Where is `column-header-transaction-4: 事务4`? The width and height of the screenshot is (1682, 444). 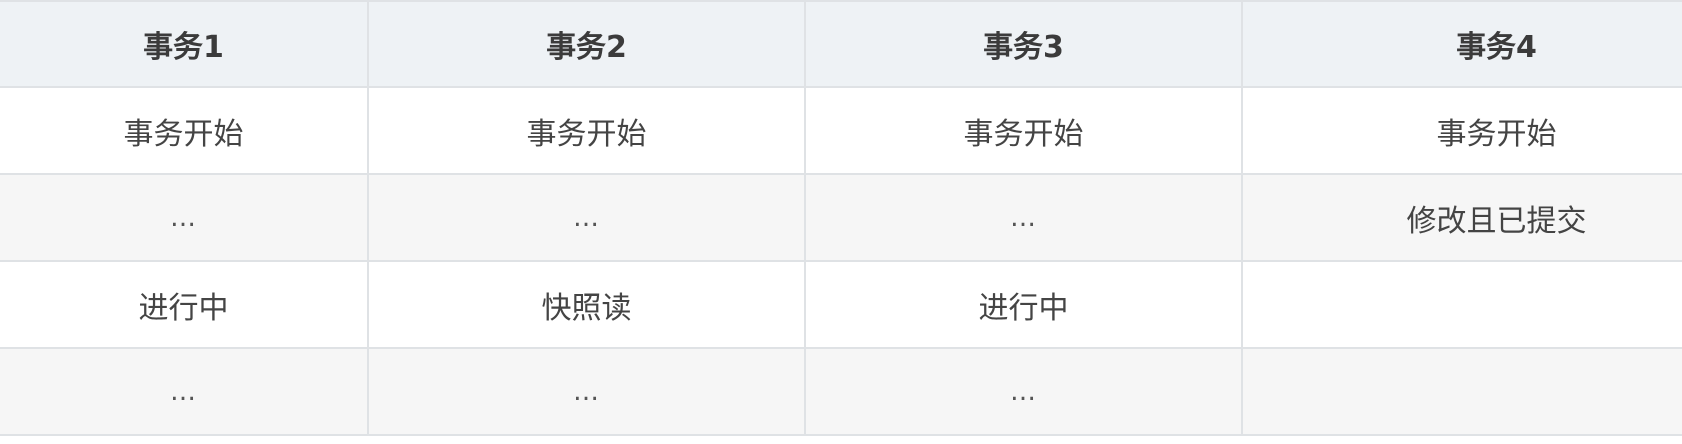
column-header-transaction-4: 事务4 is located at coordinates (1461, 44).